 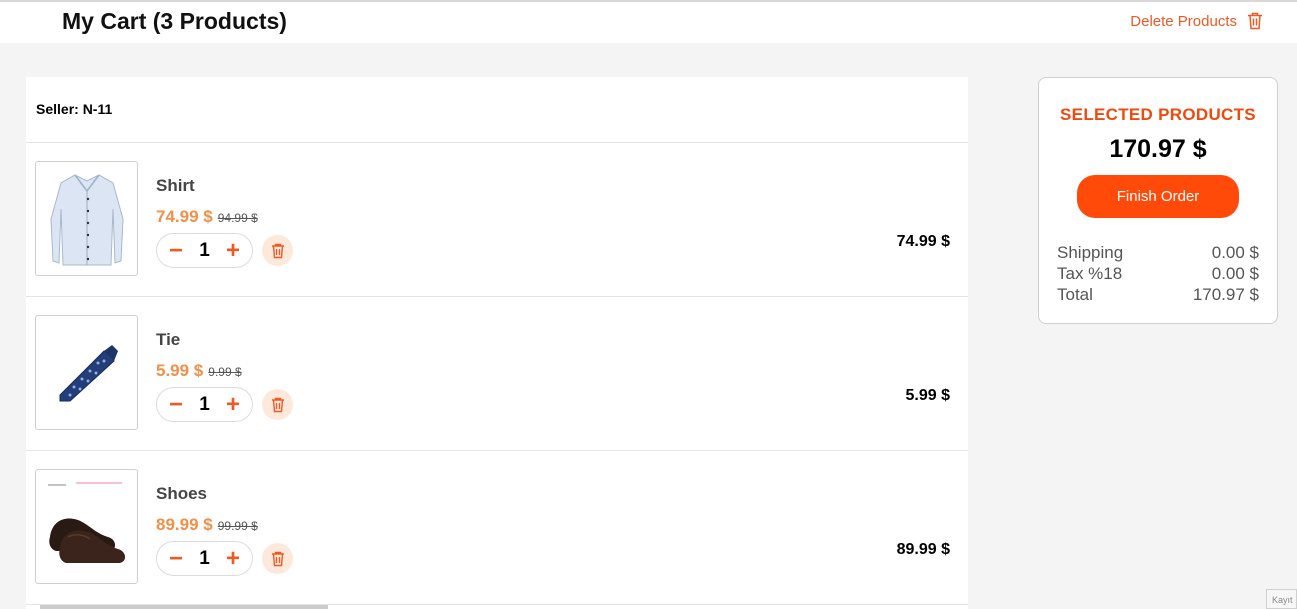 What do you see at coordinates (181, 494) in the screenshot?
I see `product-name: Shoes` at bounding box center [181, 494].